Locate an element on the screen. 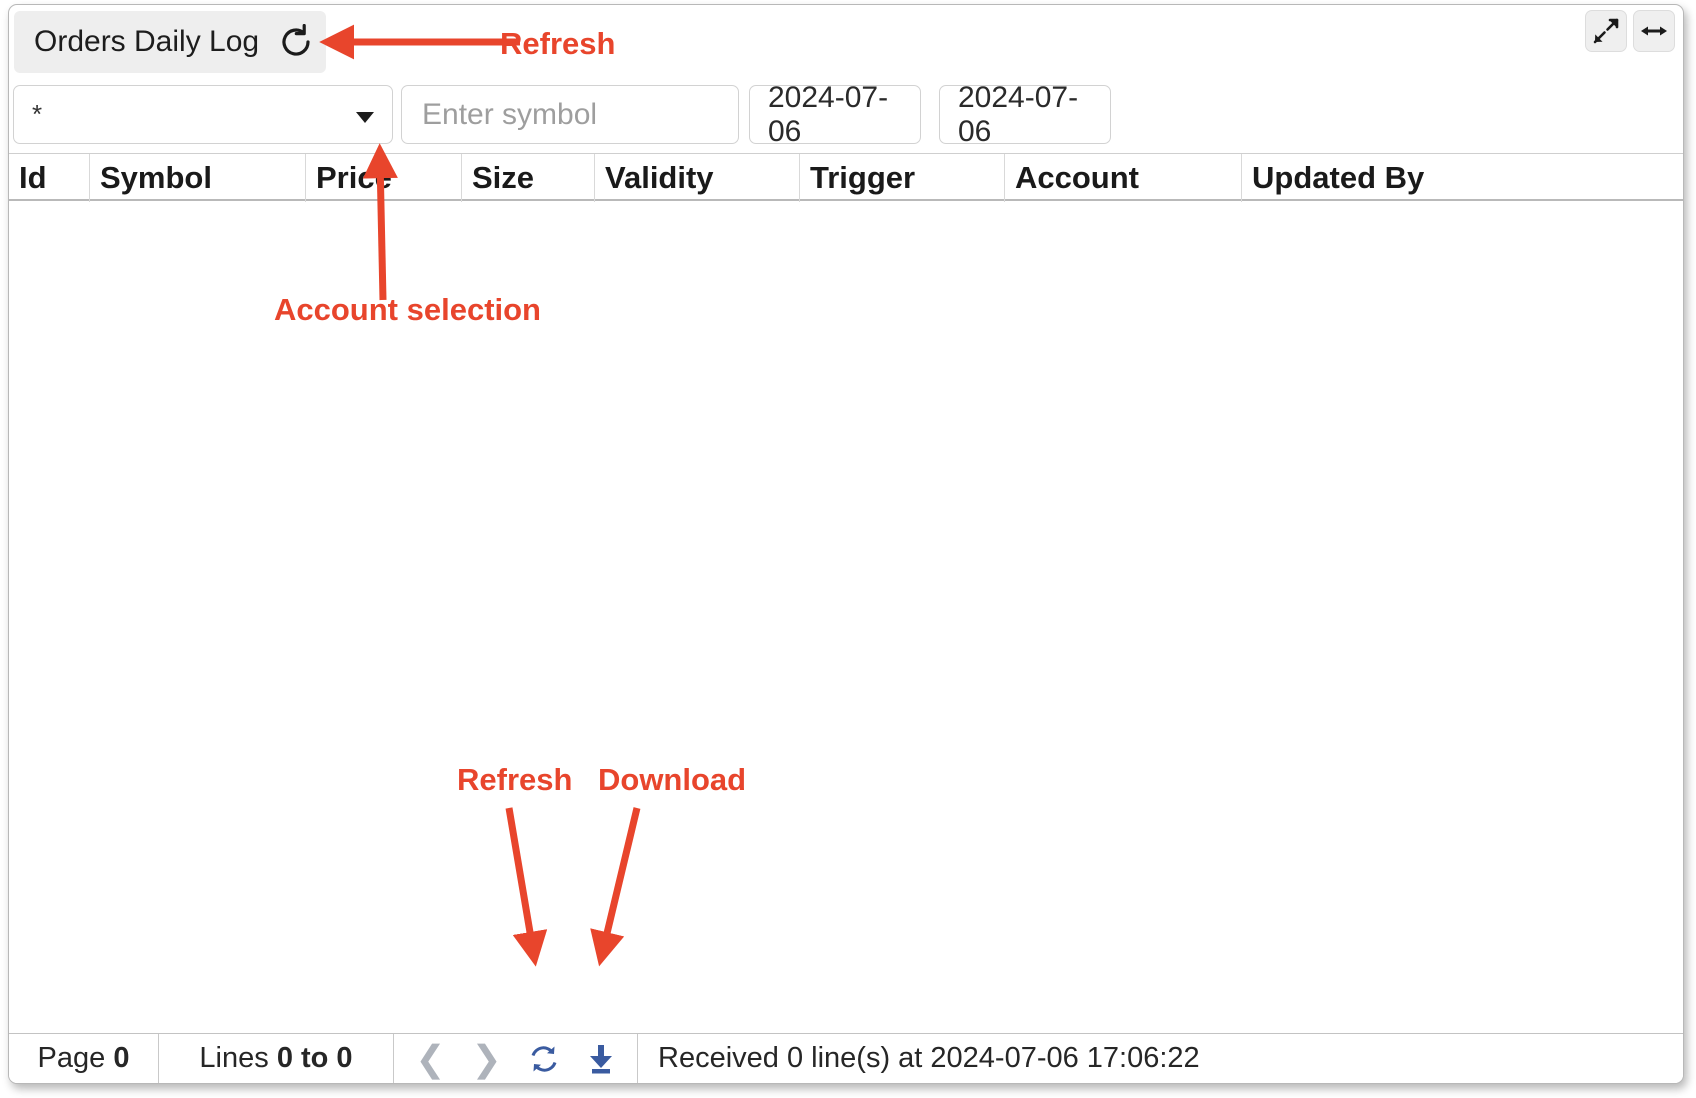  symbol-input-wrapper is located at coordinates (570, 114).